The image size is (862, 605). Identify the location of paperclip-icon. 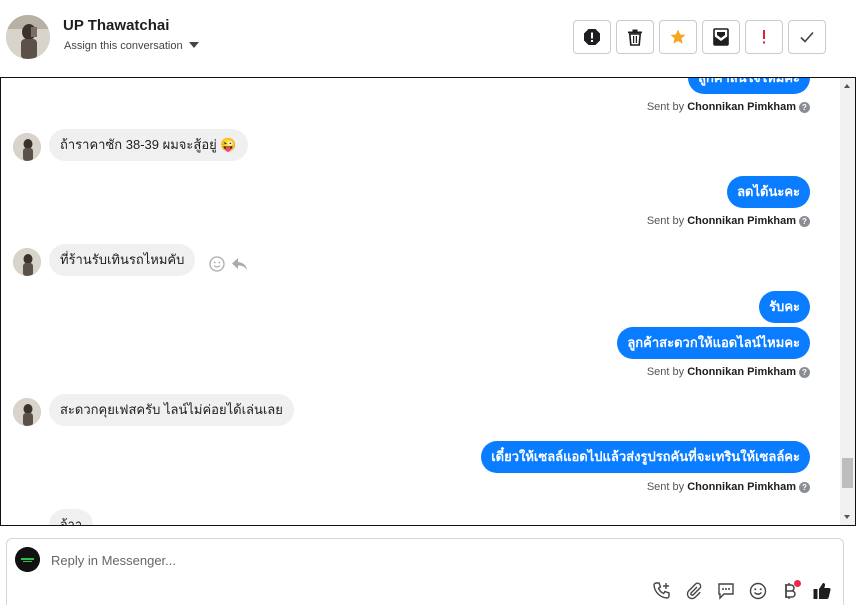
(694, 591).